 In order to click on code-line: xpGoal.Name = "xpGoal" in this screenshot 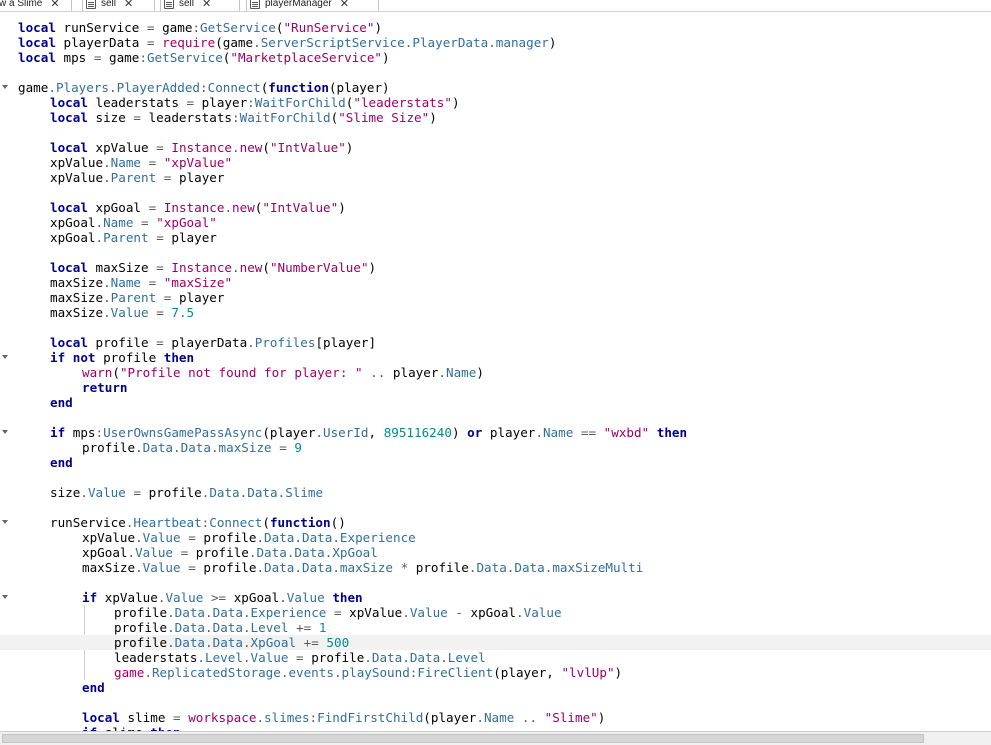, I will do `click(495, 222)`.